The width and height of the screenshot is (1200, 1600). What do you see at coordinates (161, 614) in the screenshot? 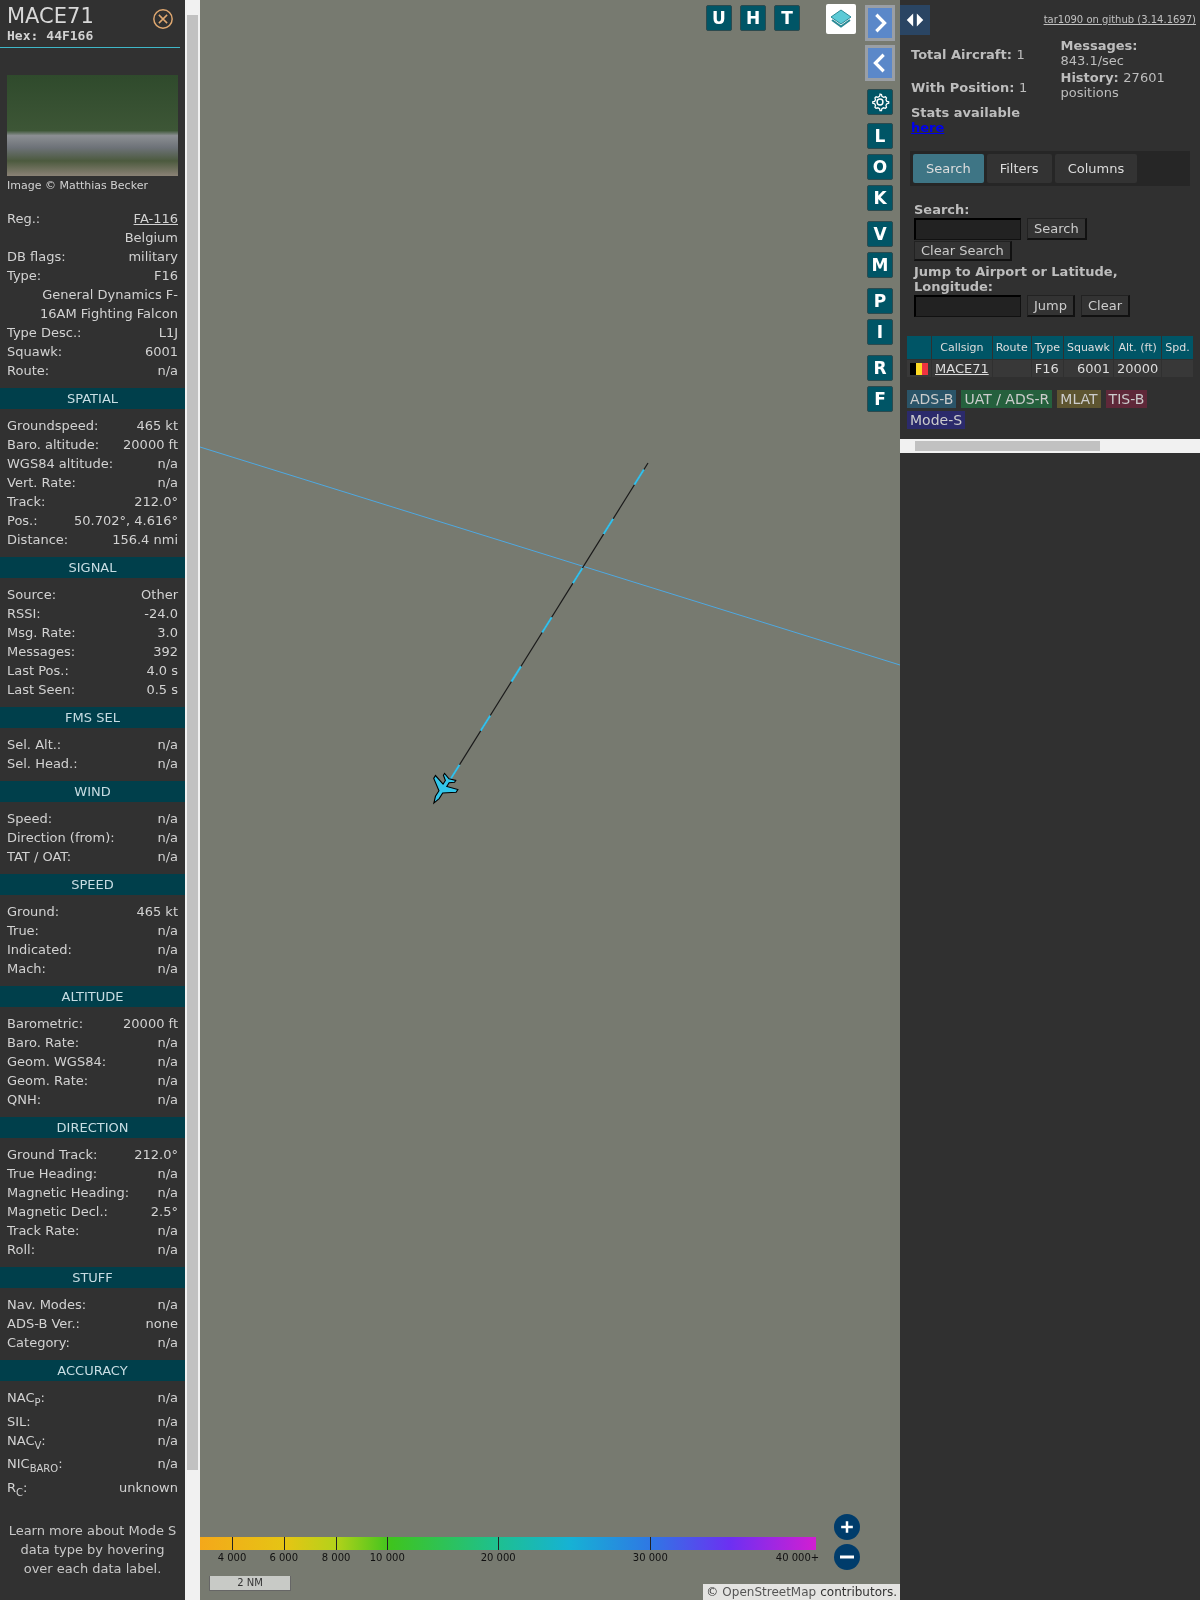
I see `field-value: -24.0` at bounding box center [161, 614].